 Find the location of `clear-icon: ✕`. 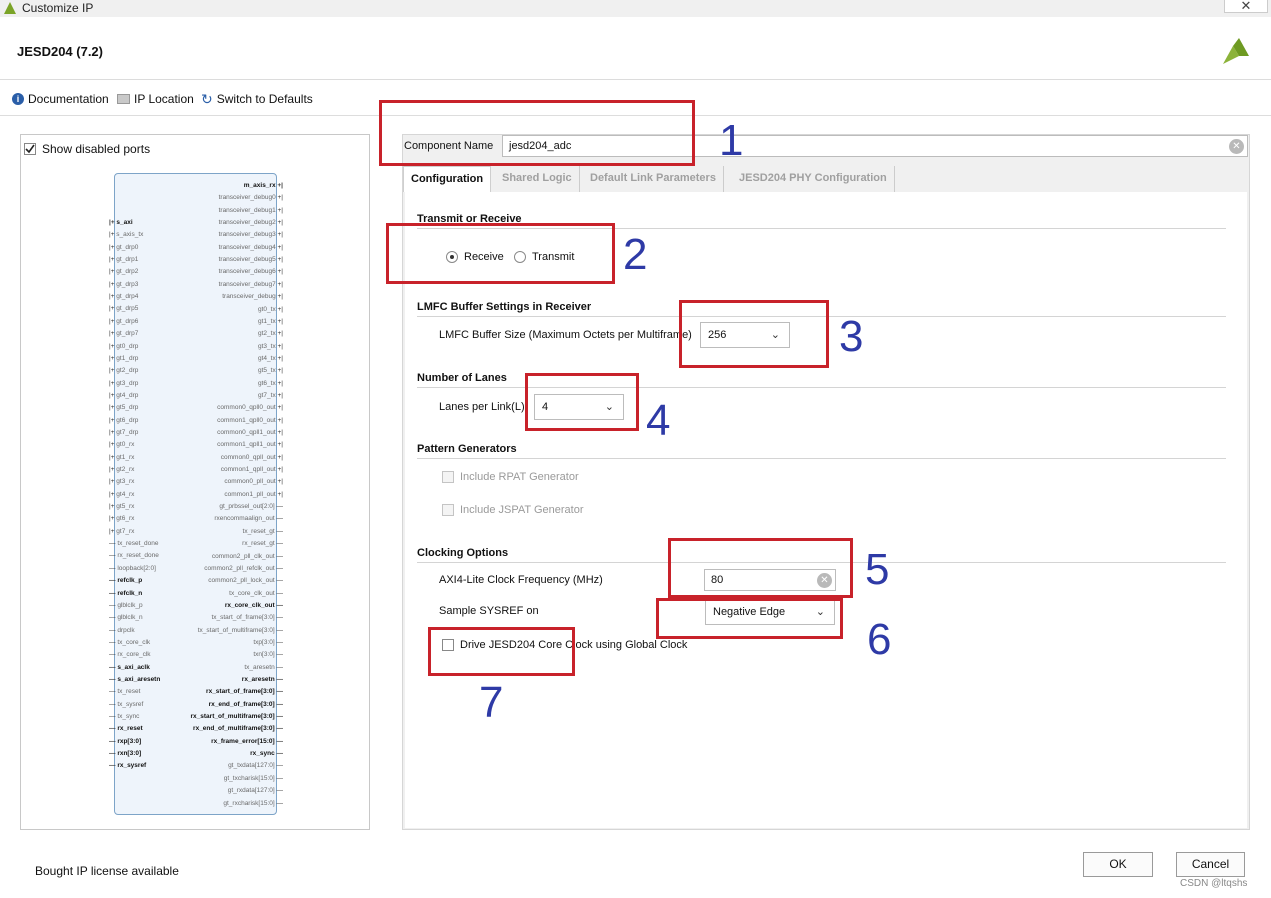

clear-icon: ✕ is located at coordinates (1236, 146).